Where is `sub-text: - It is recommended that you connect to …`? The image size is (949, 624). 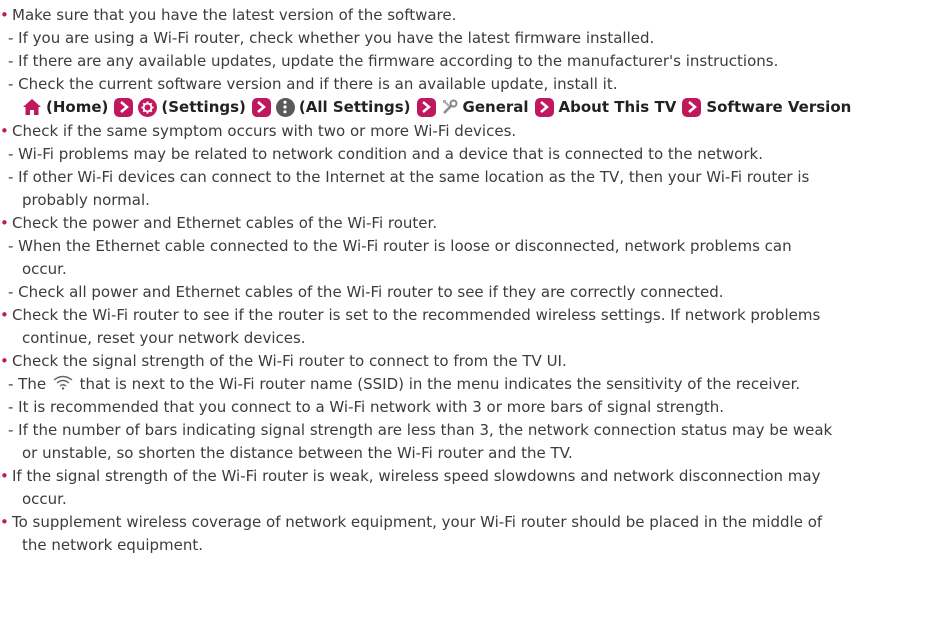 sub-text: - It is recommended that you connect to … is located at coordinates (366, 407).